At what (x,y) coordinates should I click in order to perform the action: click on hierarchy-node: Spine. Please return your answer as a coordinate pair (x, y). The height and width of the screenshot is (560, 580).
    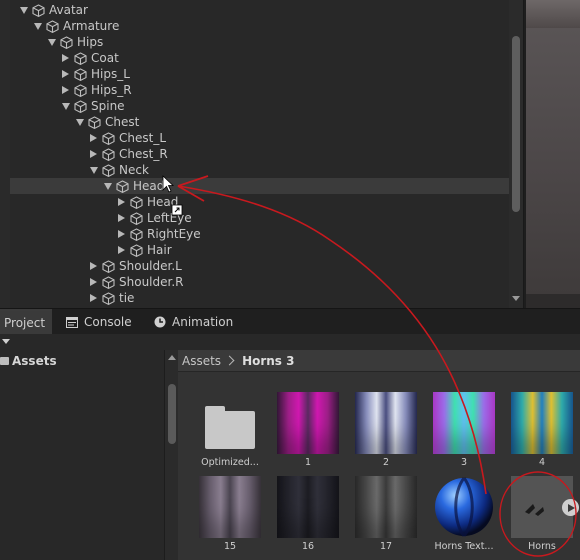
    Looking at the image, I should click on (92, 106).